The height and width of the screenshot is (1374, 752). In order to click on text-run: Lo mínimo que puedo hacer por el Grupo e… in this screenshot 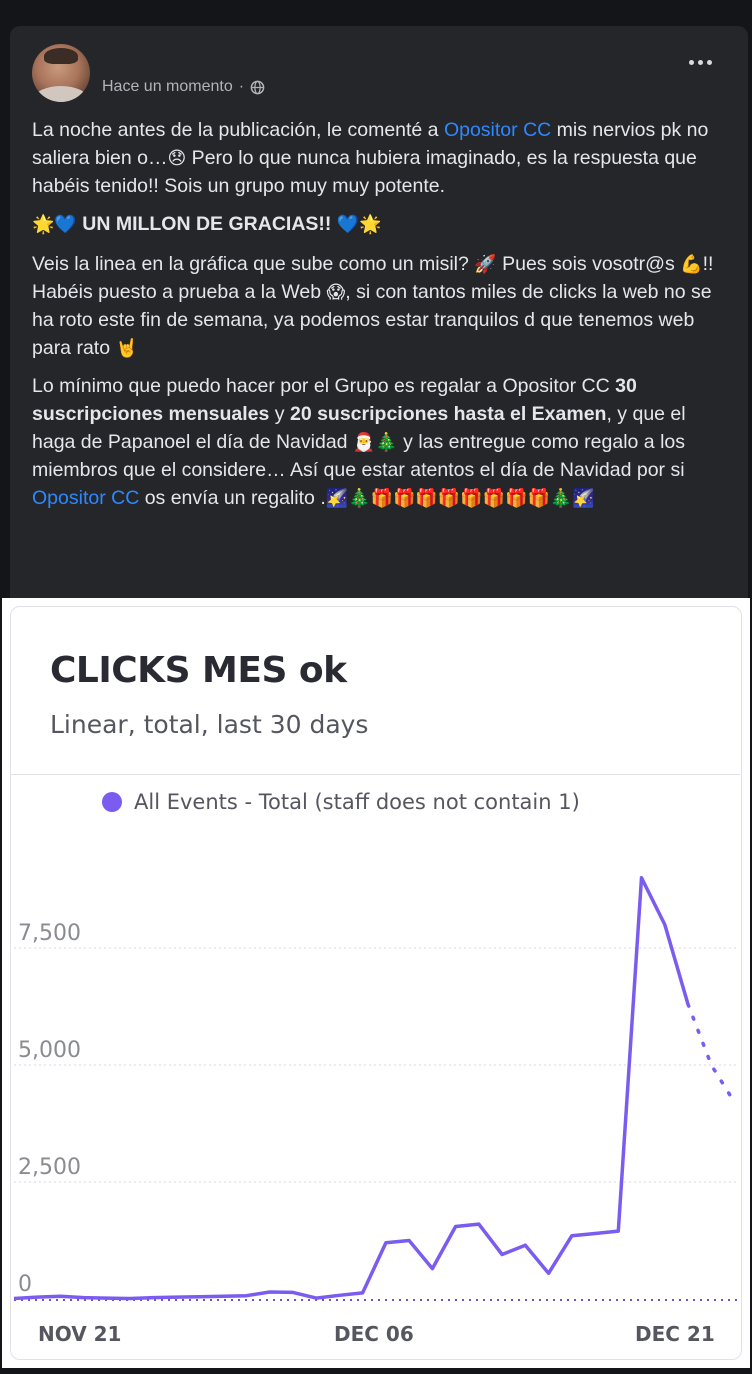, I will do `click(324, 386)`.